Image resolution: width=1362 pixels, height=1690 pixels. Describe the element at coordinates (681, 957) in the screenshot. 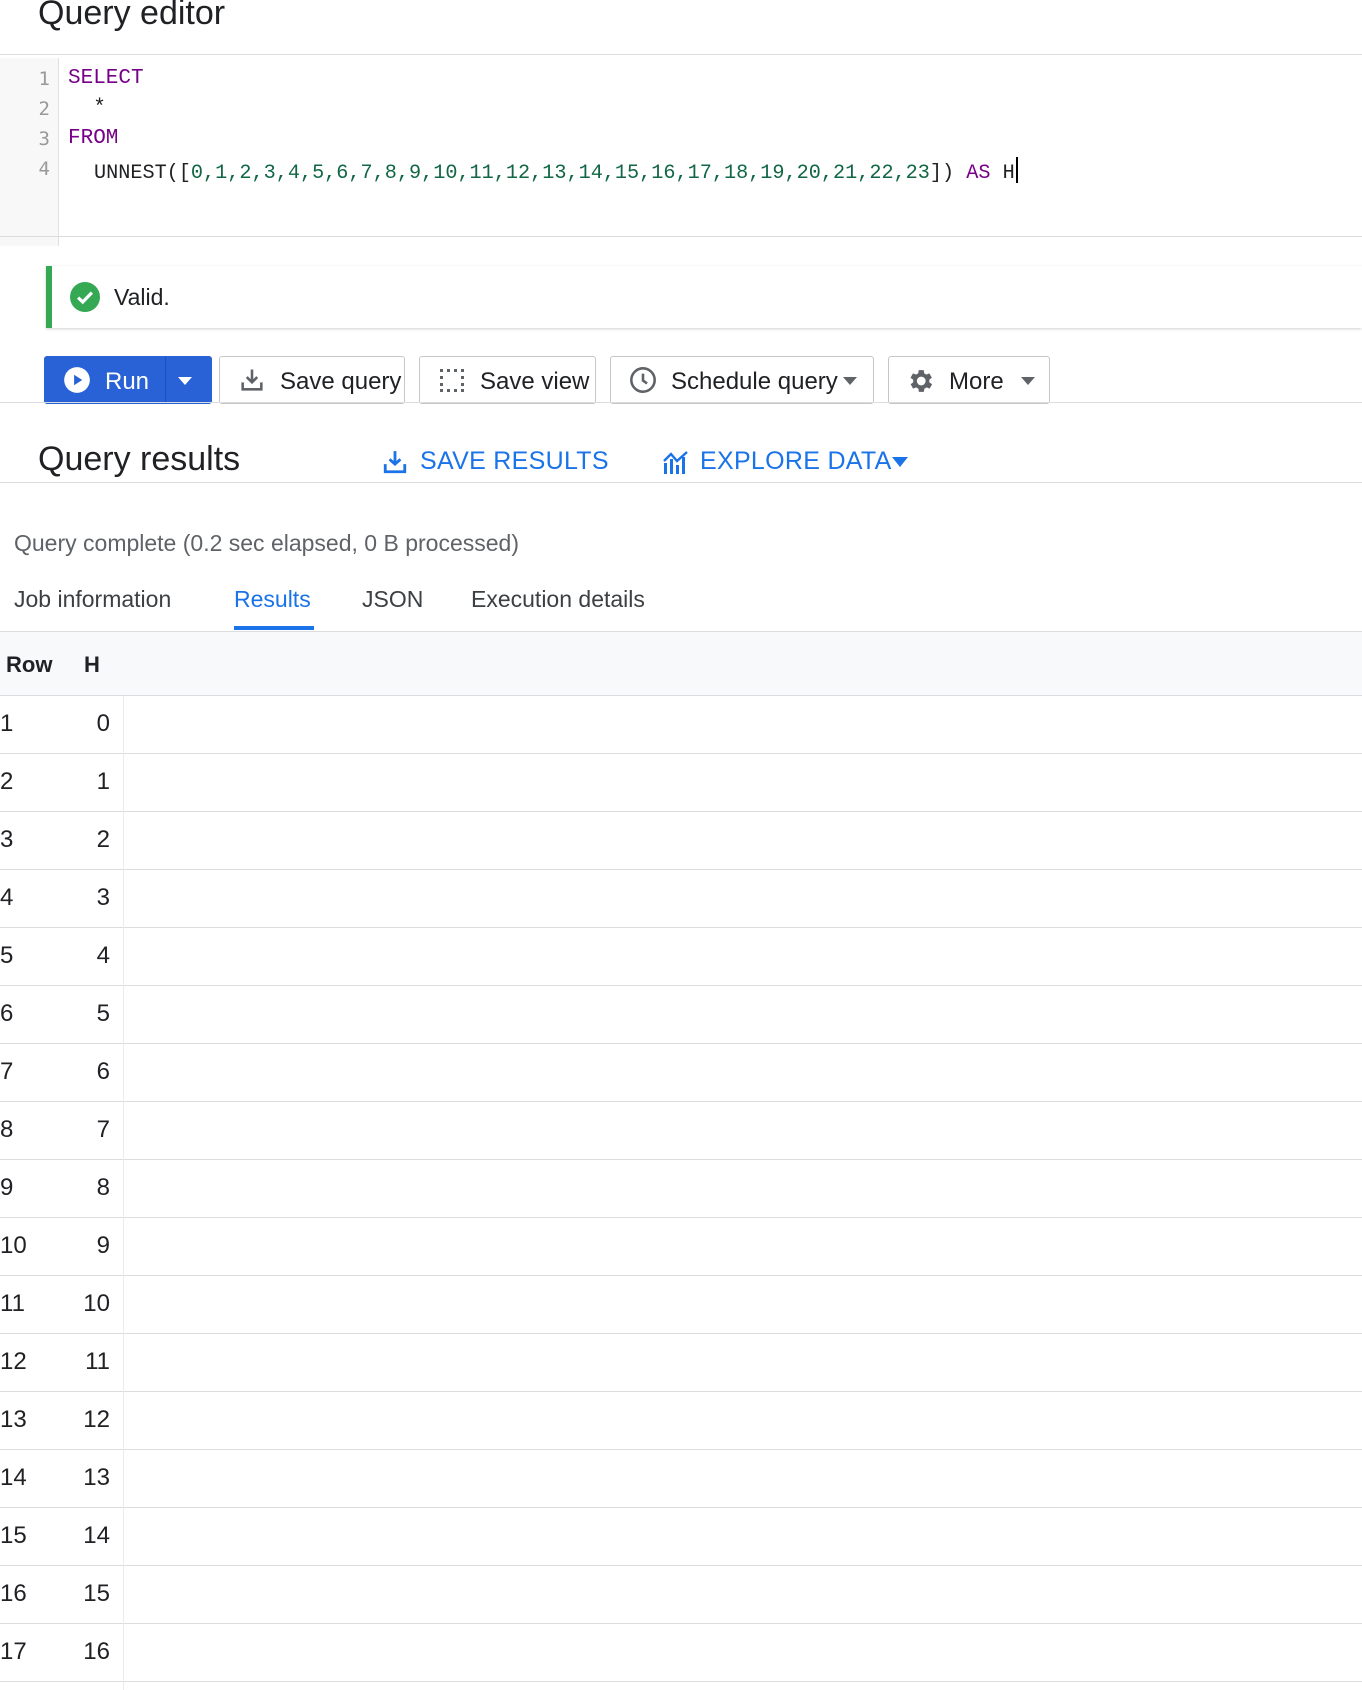

I see `table-row: 54` at that location.